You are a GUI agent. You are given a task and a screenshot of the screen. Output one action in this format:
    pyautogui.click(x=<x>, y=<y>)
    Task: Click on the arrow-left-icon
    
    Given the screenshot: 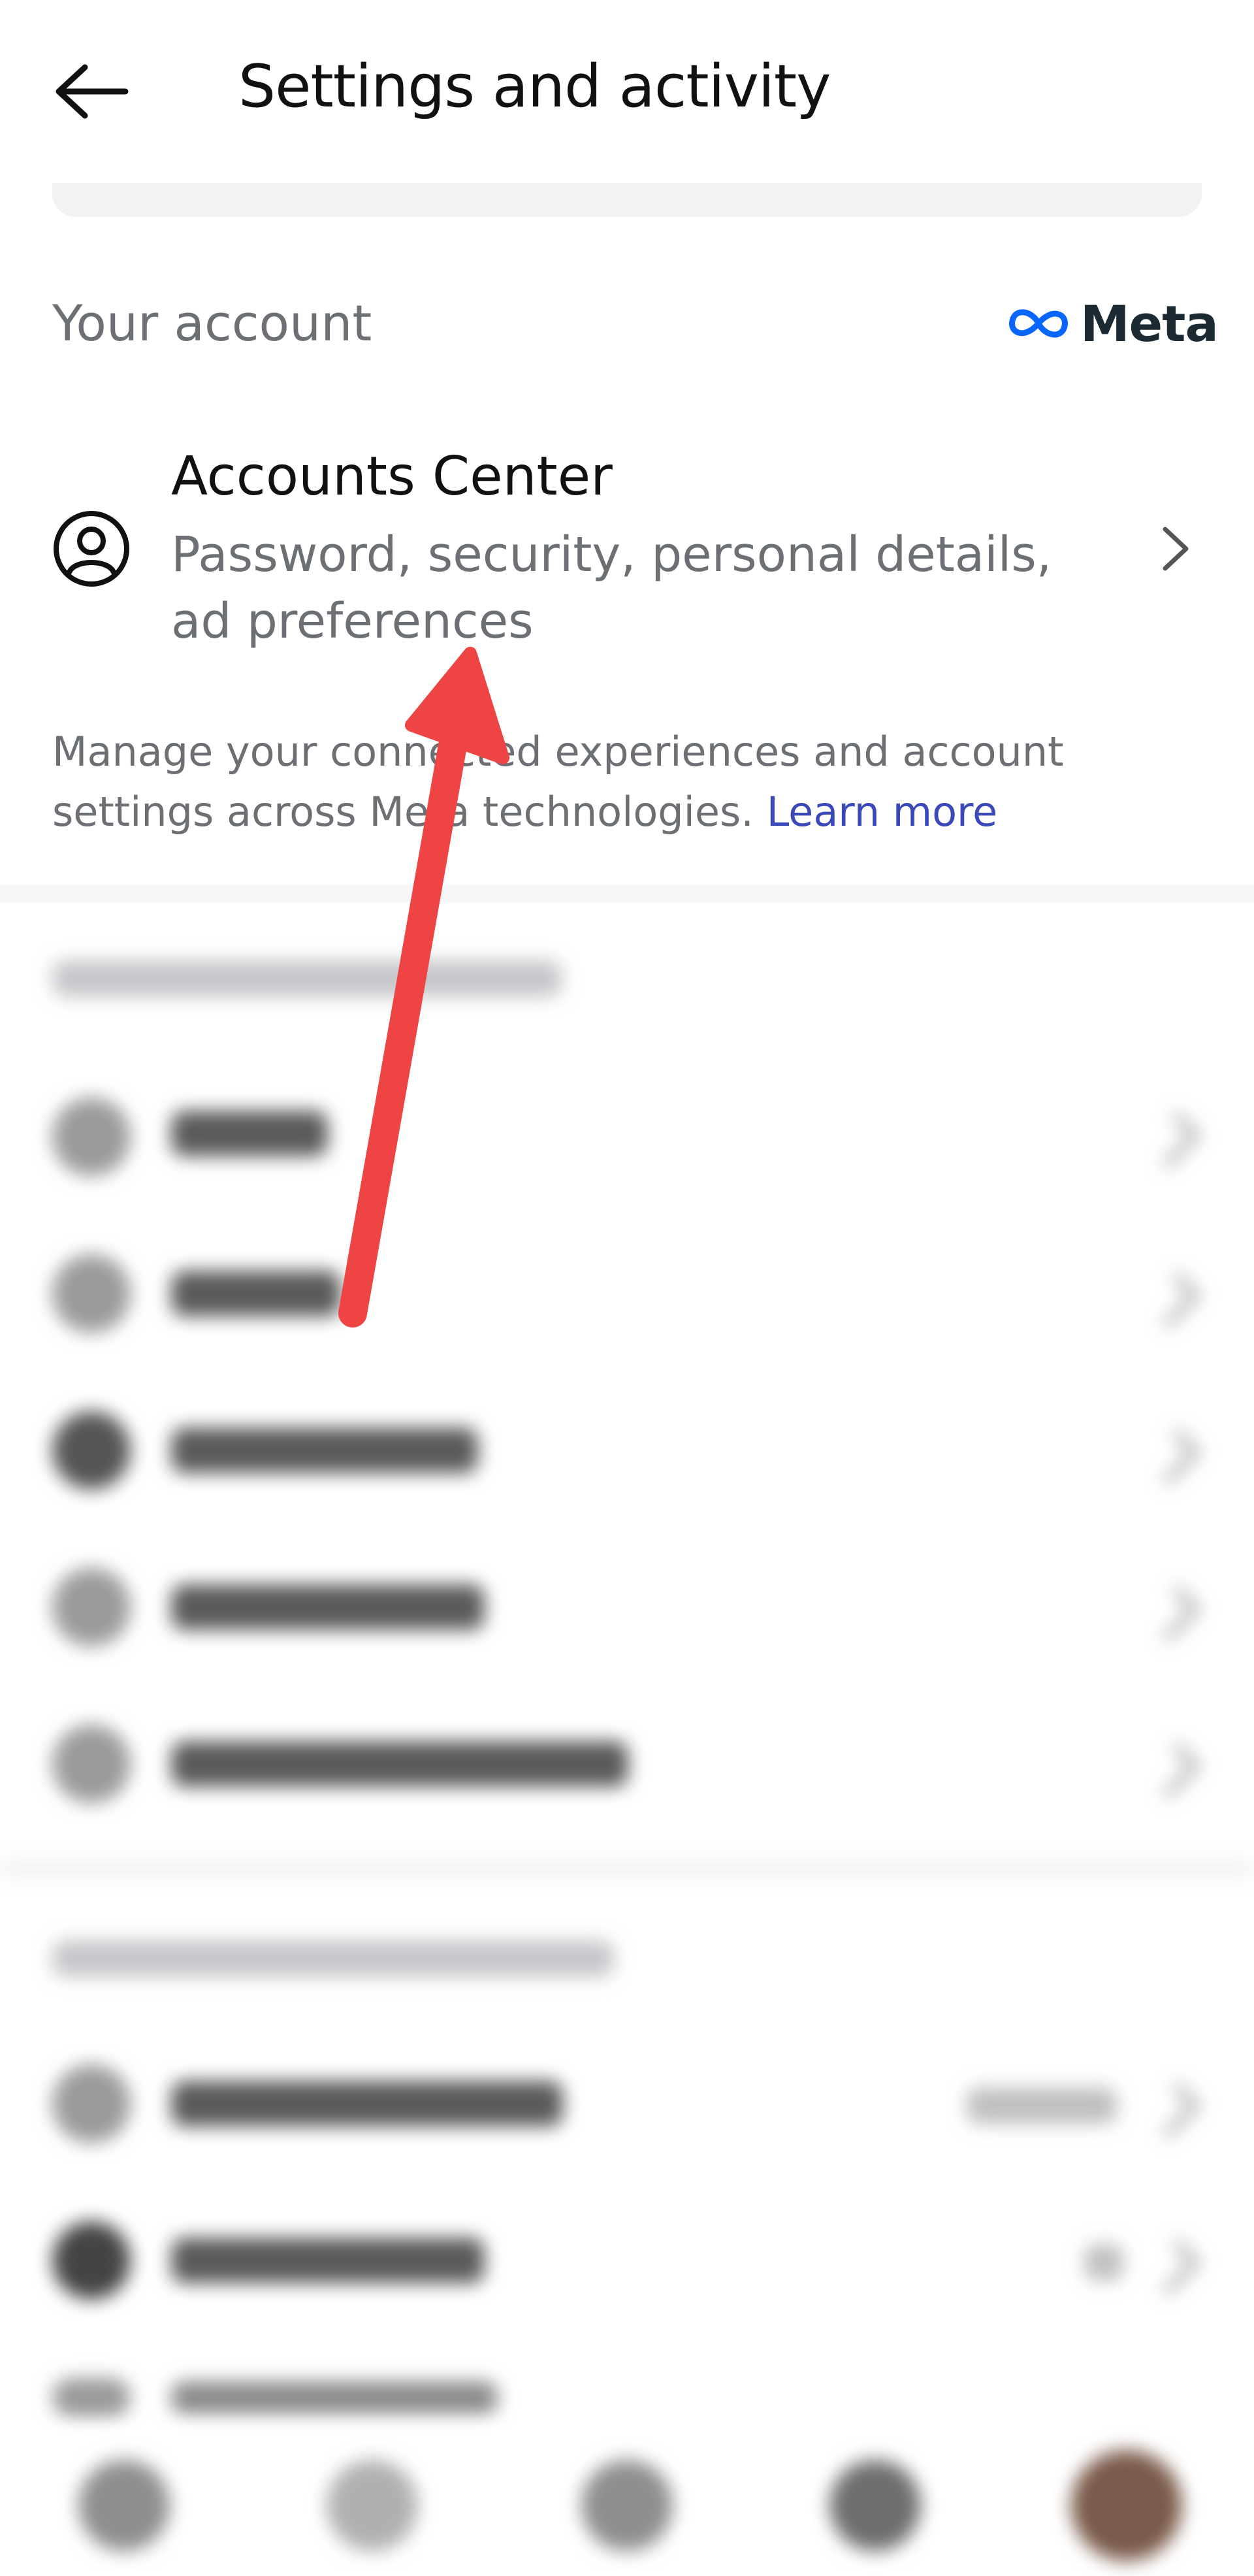 What is the action you would take?
    pyautogui.click(x=92, y=91)
    